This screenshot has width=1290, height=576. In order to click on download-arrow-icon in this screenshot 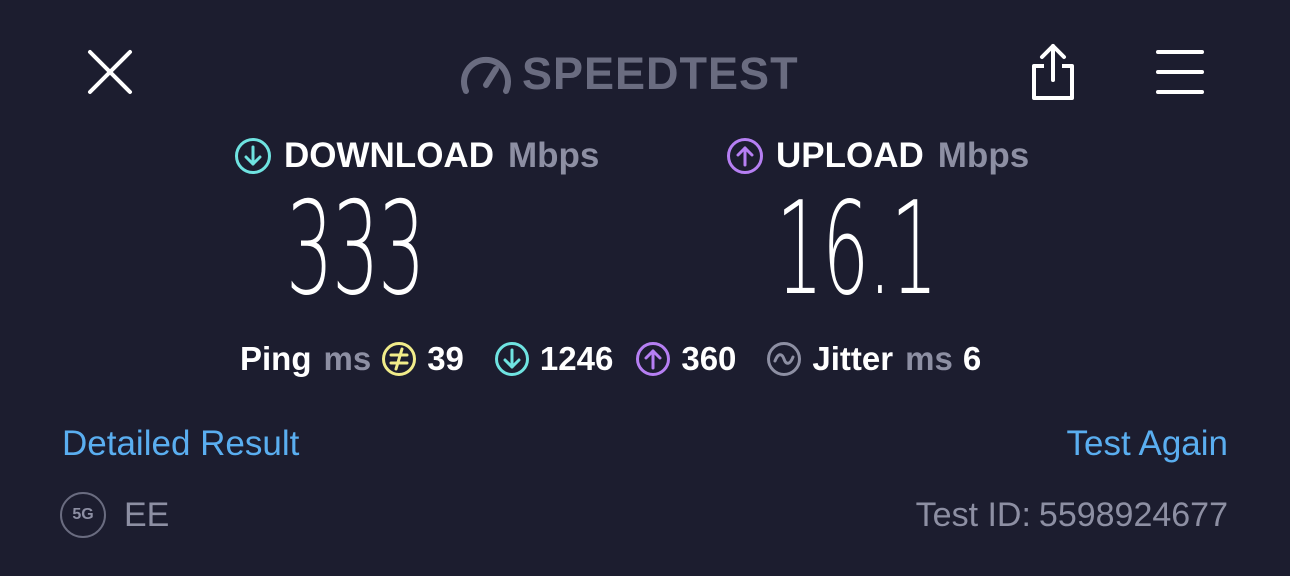, I will do `click(253, 156)`.